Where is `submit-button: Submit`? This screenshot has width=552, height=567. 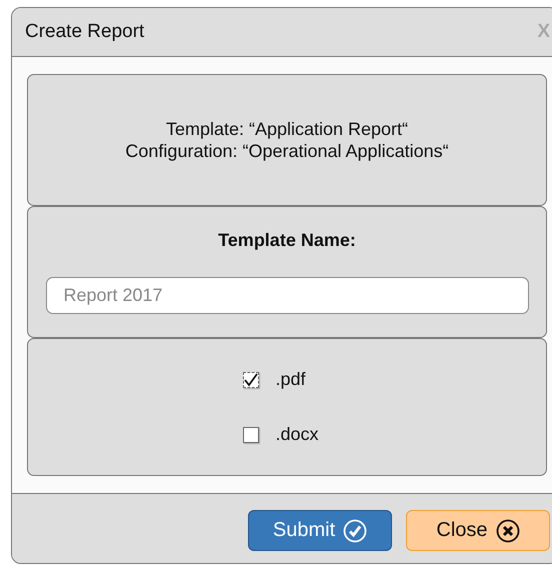 submit-button: Submit is located at coordinates (320, 530).